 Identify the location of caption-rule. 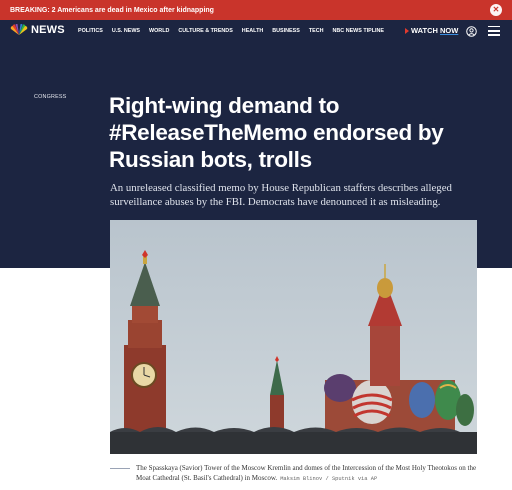
(120, 468).